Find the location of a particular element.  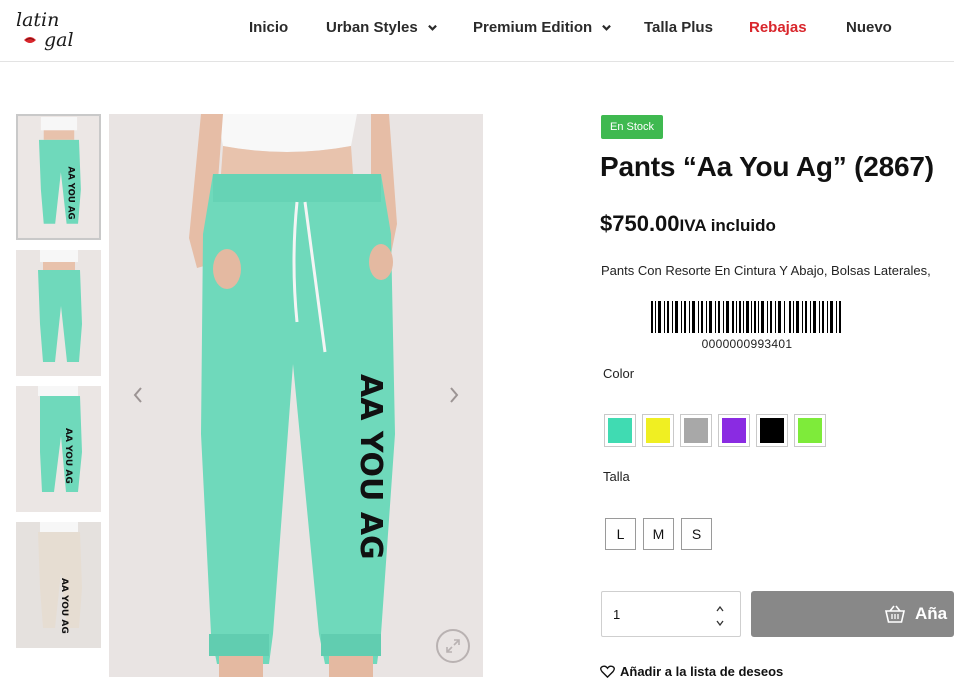

brand-logo: latin gal is located at coordinates (49, 30).